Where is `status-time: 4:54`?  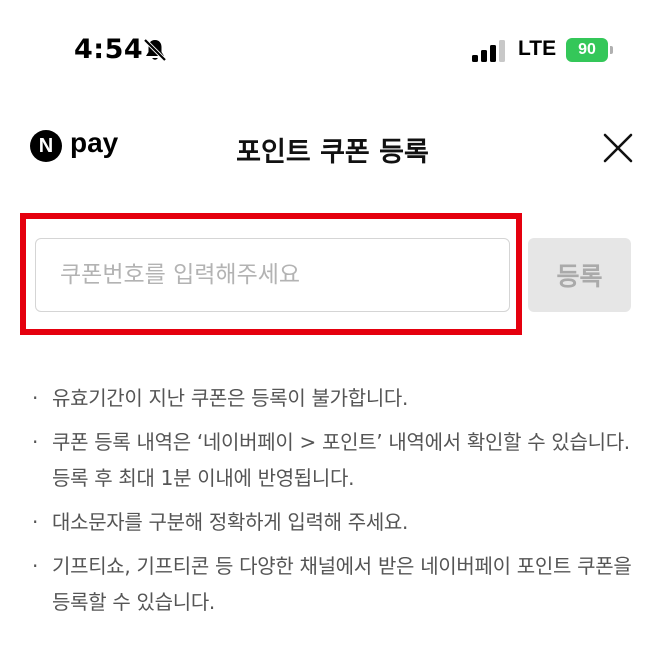 status-time: 4:54 is located at coordinates (109, 49).